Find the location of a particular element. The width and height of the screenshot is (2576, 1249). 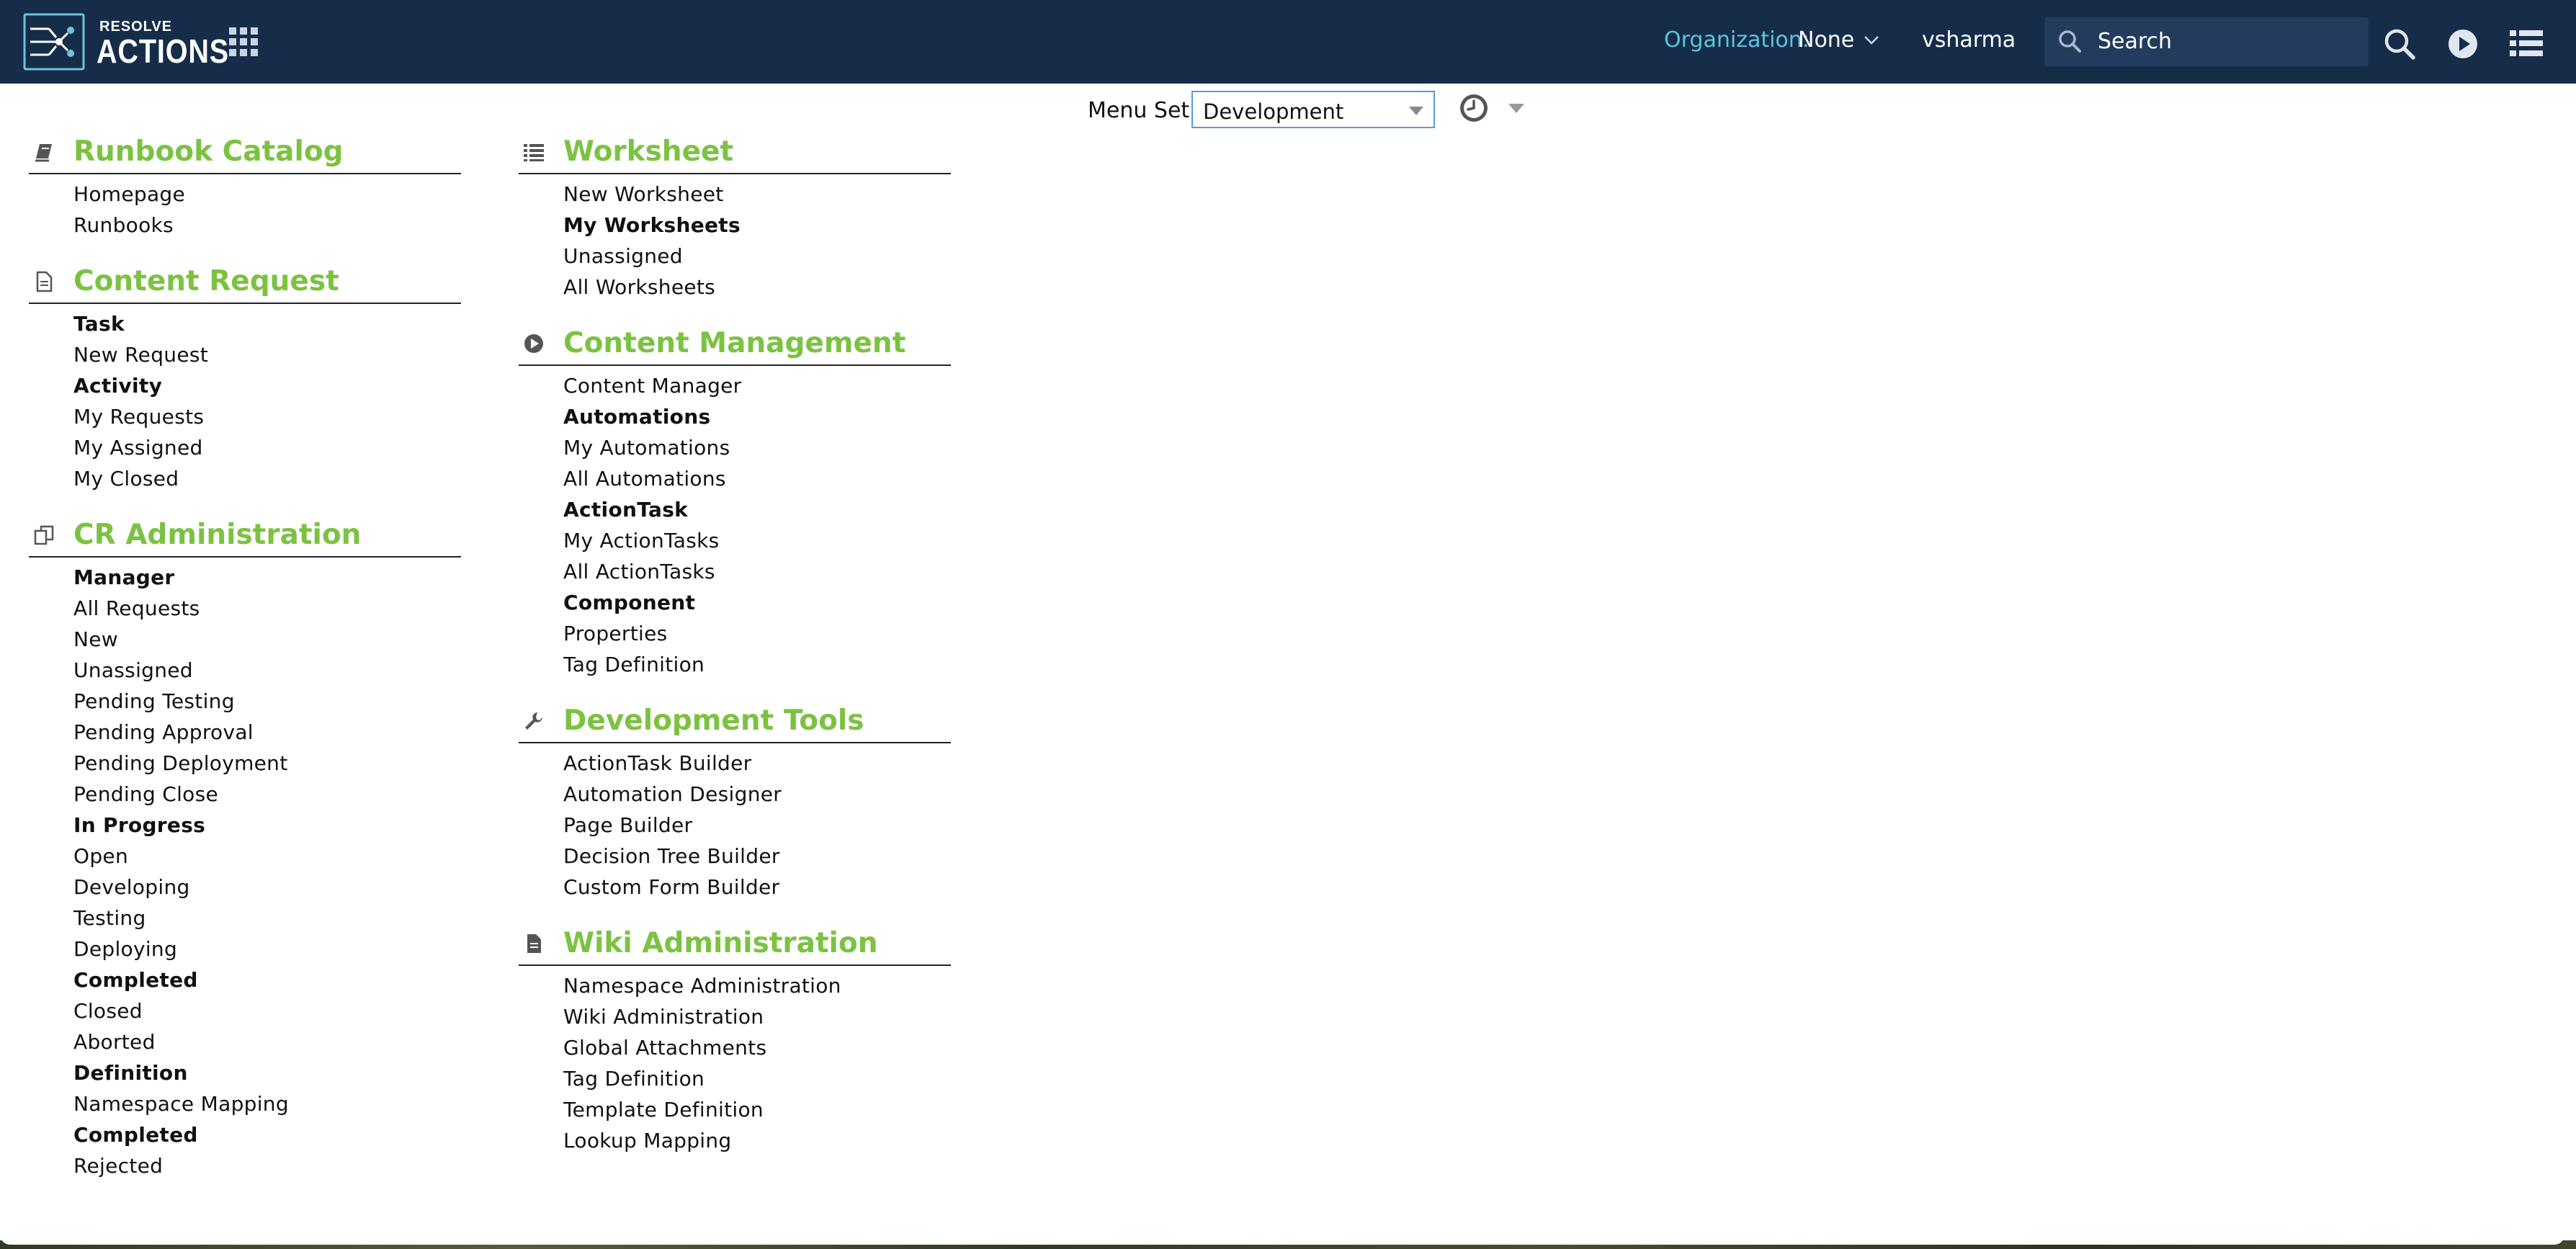

section-title: Runbook Catalog is located at coordinates (208, 151).